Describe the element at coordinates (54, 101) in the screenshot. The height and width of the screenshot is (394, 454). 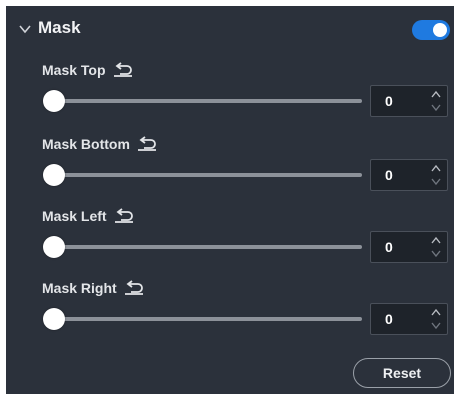
I see `mask-top-slider-thumb` at that location.